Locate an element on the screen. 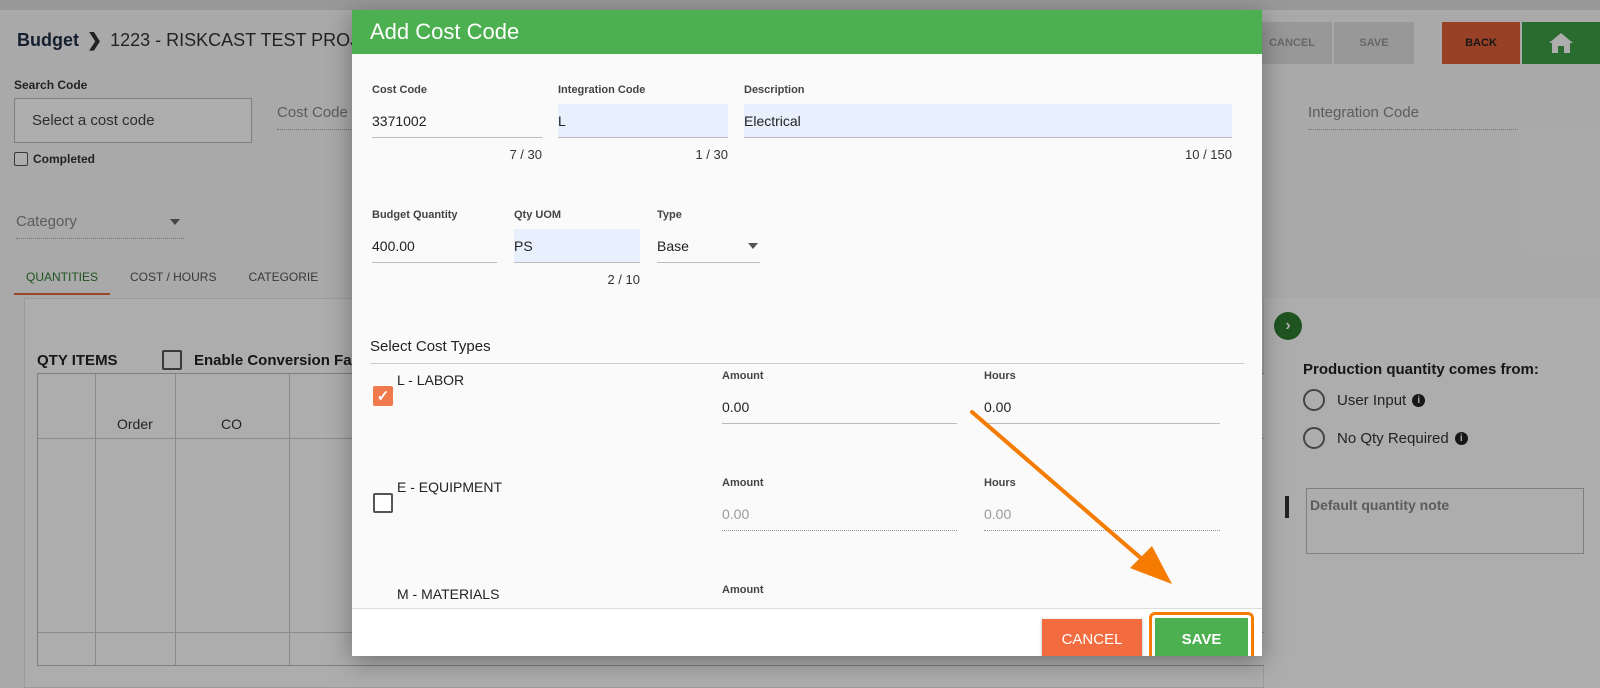 The width and height of the screenshot is (1600, 688). description-field: Description Electrical 10 / 150 is located at coordinates (988, 123).